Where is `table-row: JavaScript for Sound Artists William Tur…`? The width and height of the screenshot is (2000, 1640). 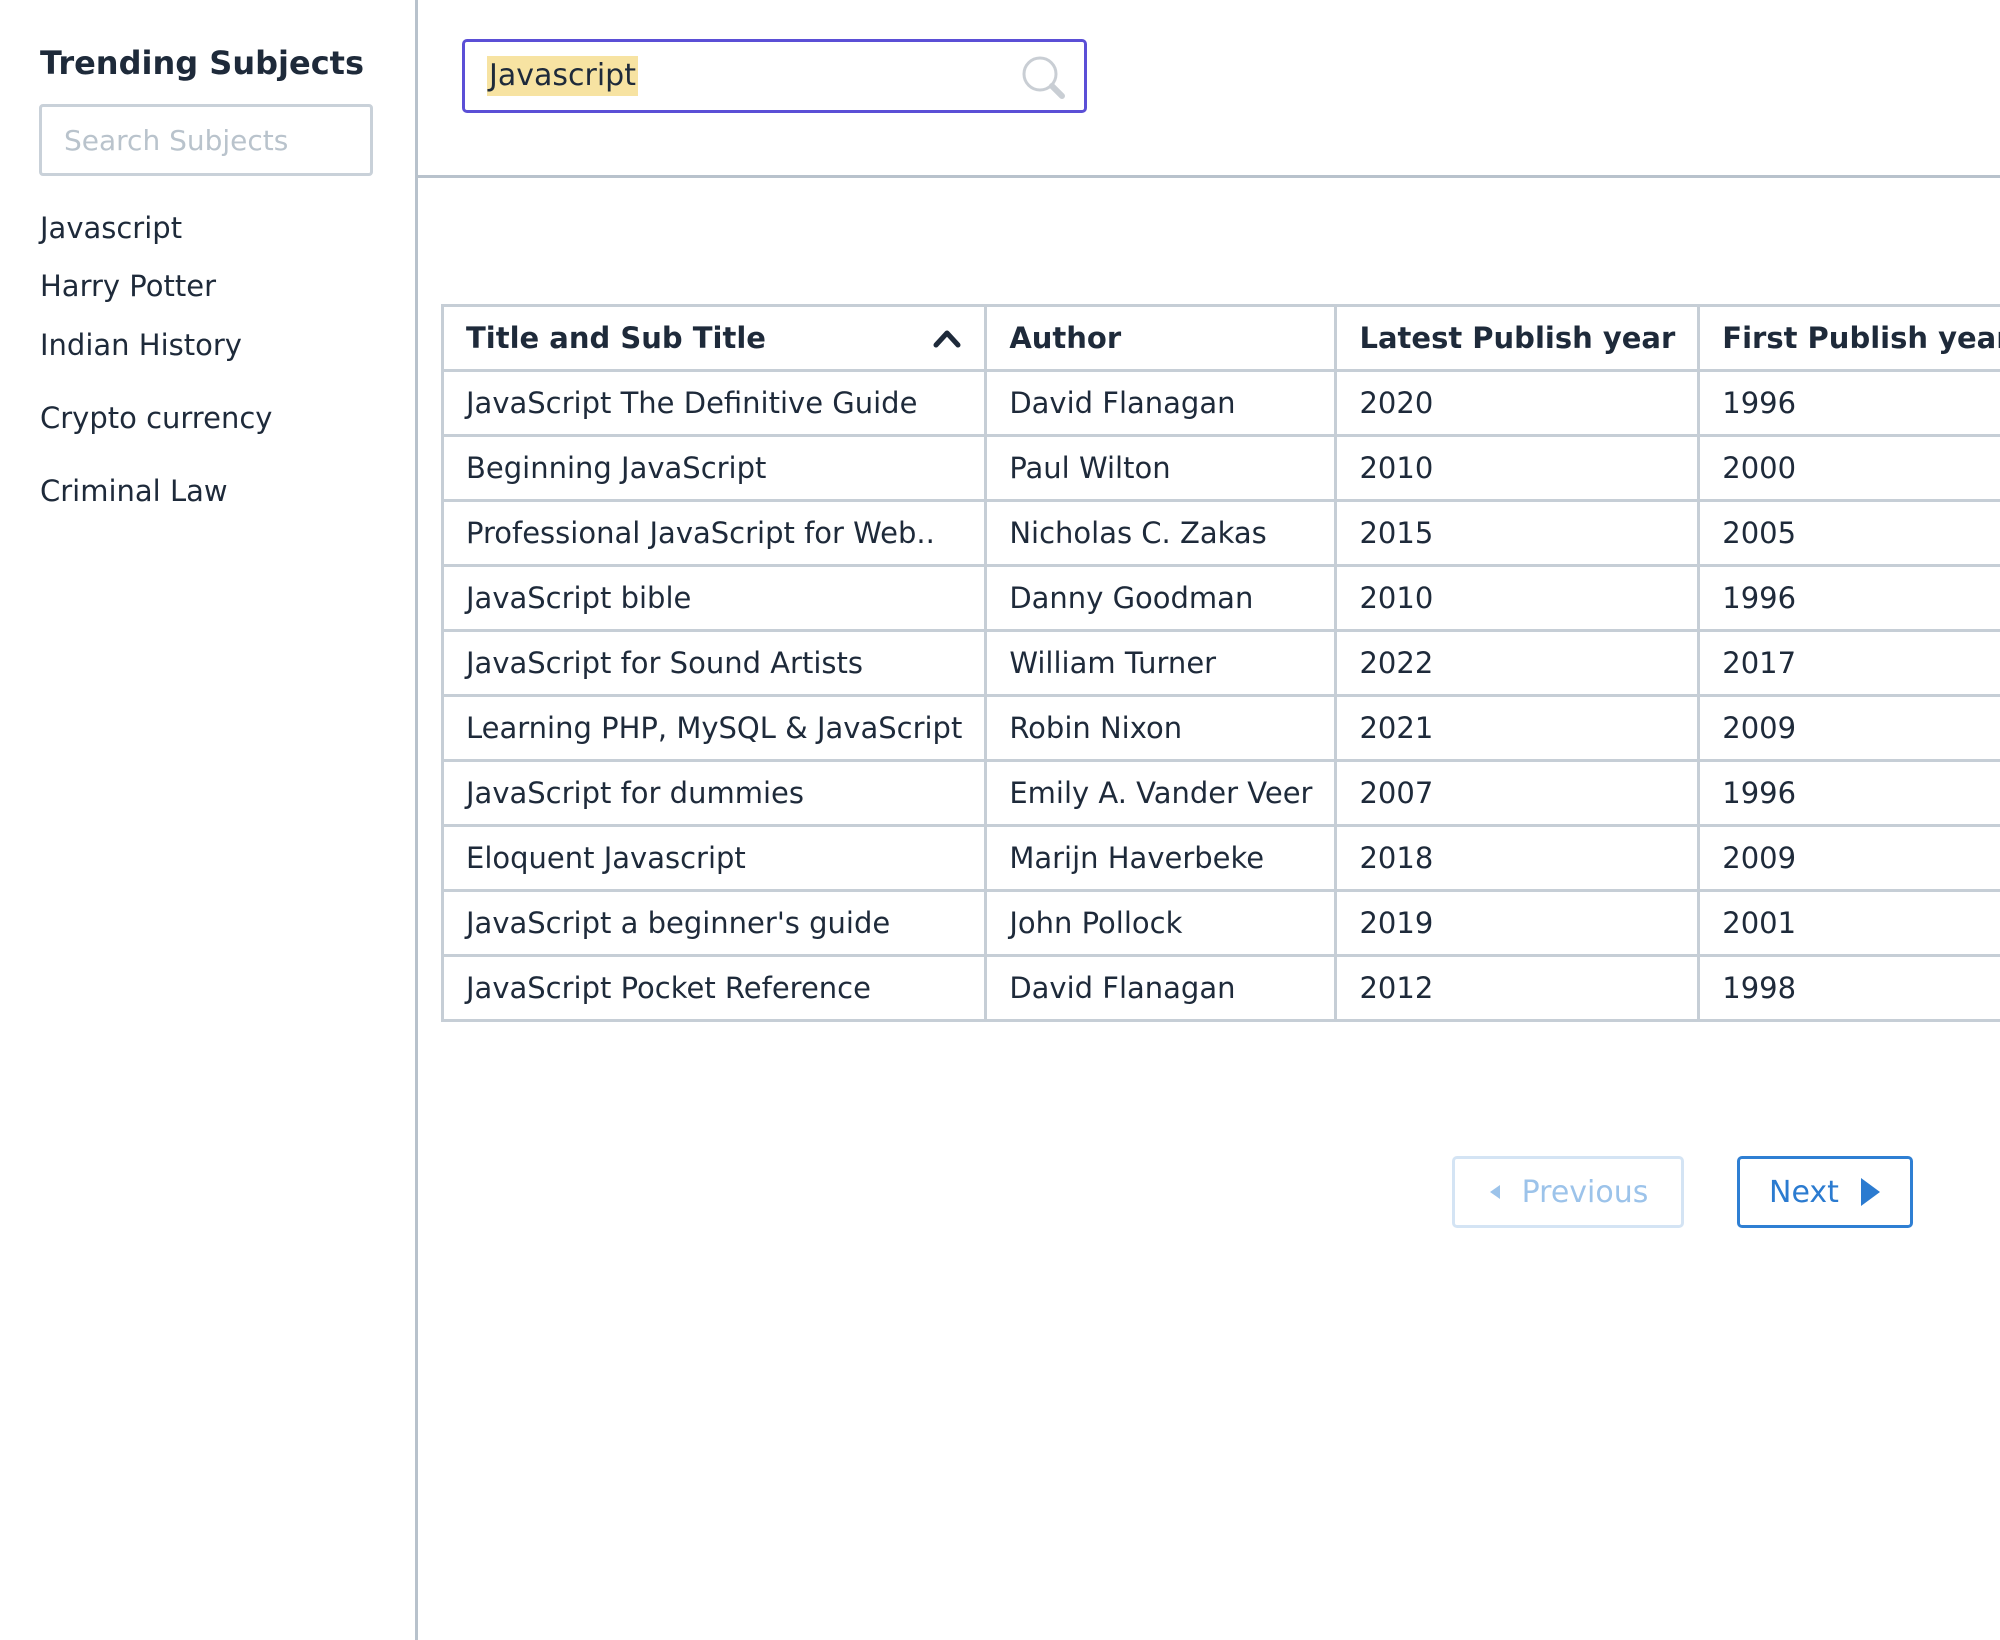 table-row: JavaScript for Sound Artists William Tur… is located at coordinates (1220, 663).